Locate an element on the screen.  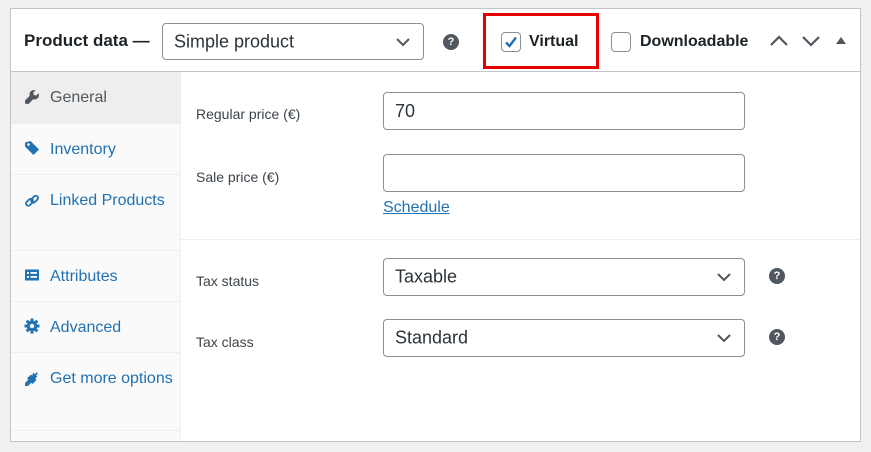
virtual-label: Virtual is located at coordinates (554, 42).